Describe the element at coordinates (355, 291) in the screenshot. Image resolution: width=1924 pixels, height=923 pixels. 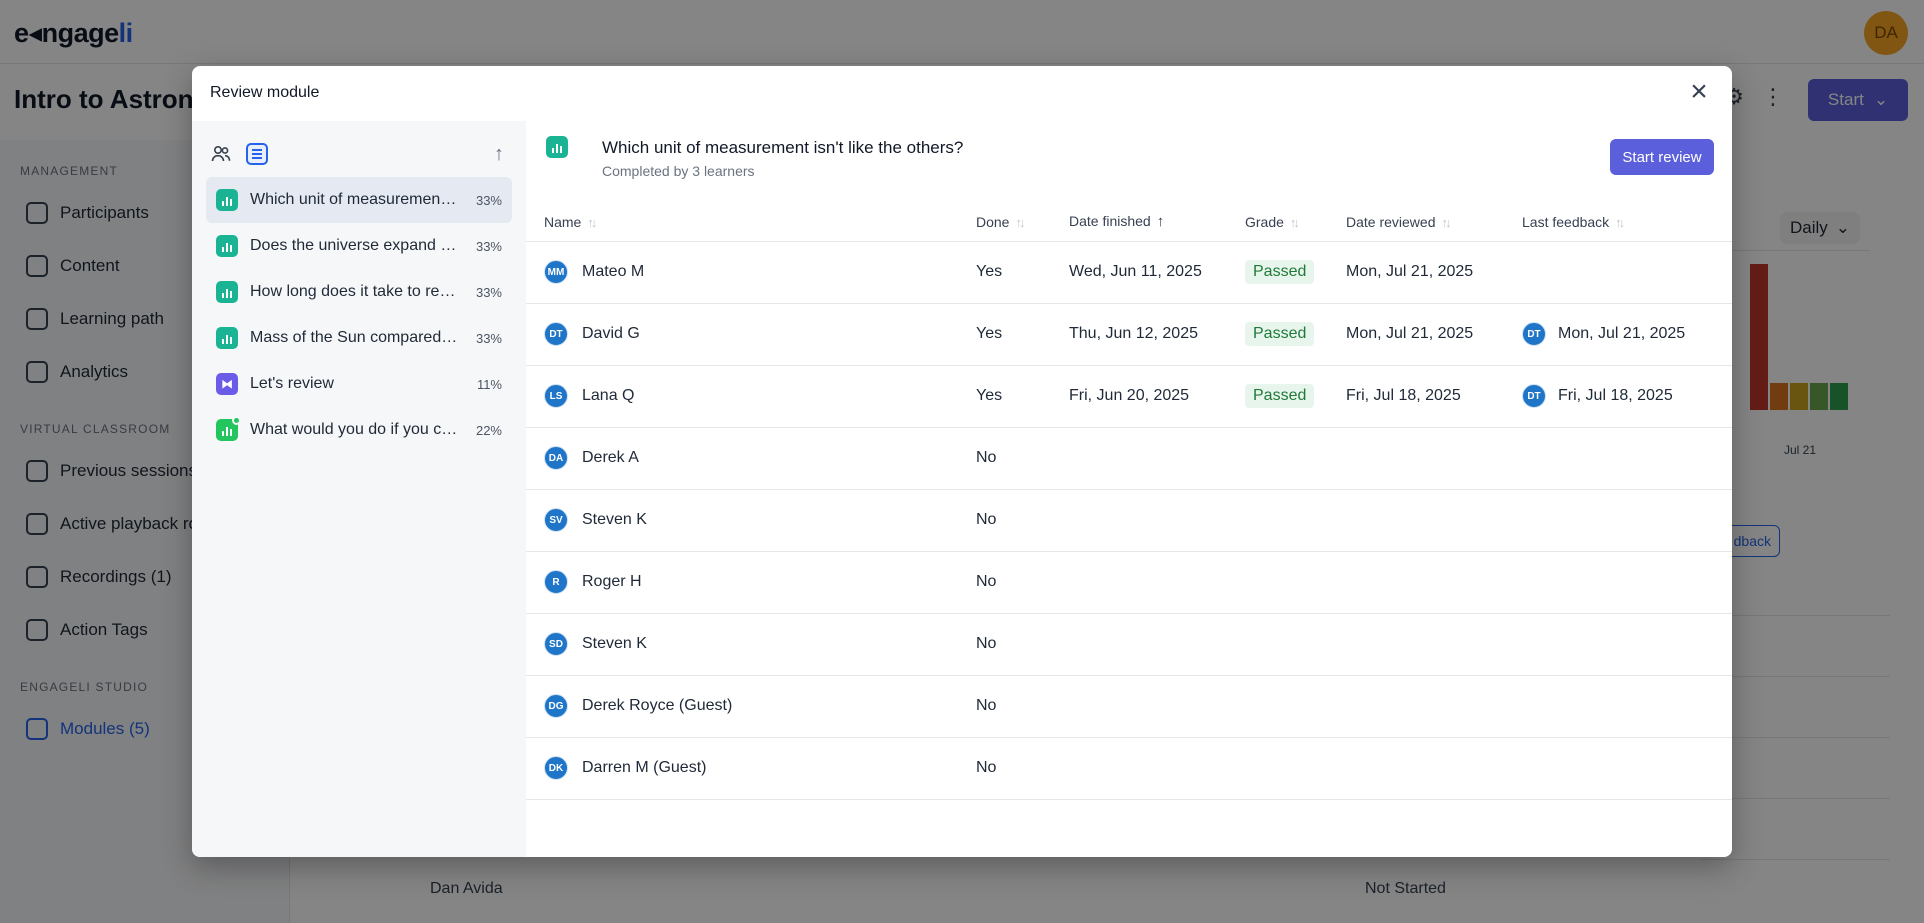
I see `module-label: How long does it take to reach the Moon?` at that location.